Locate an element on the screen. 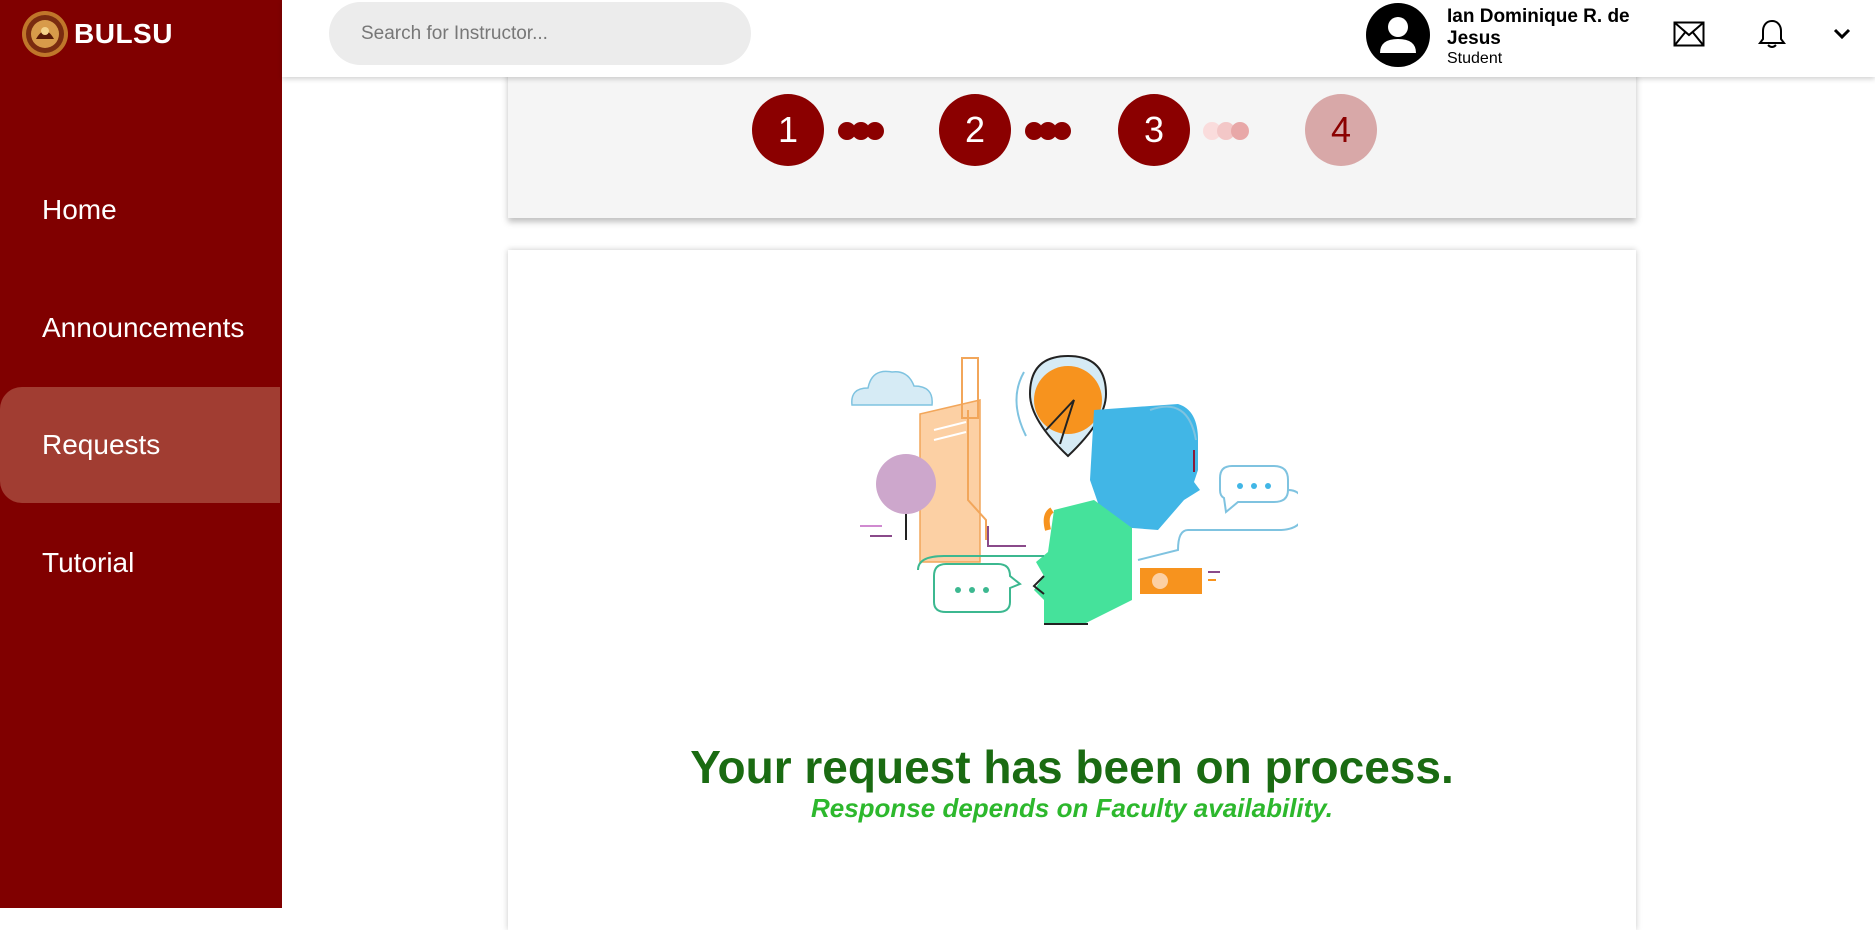 The width and height of the screenshot is (1875, 930). step-2: 2 is located at coordinates (975, 130).